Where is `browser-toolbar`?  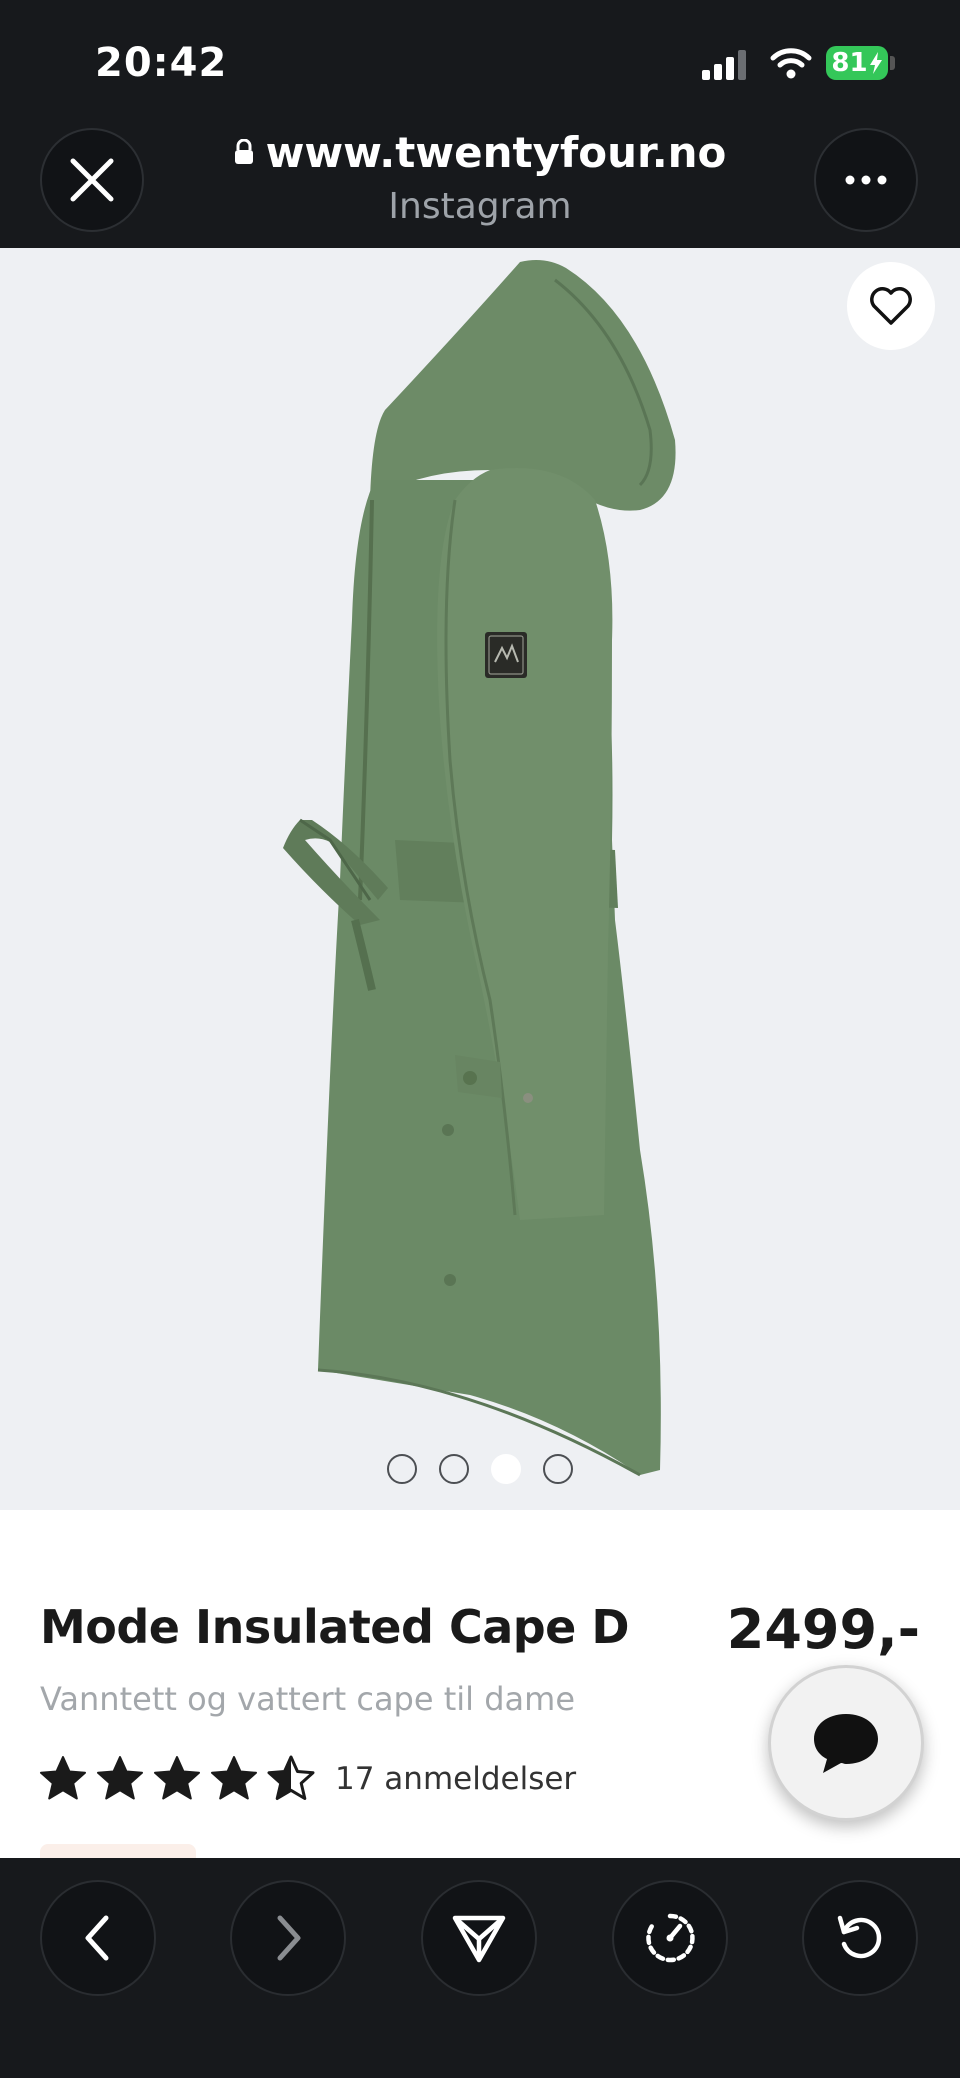
browser-toolbar is located at coordinates (480, 1968).